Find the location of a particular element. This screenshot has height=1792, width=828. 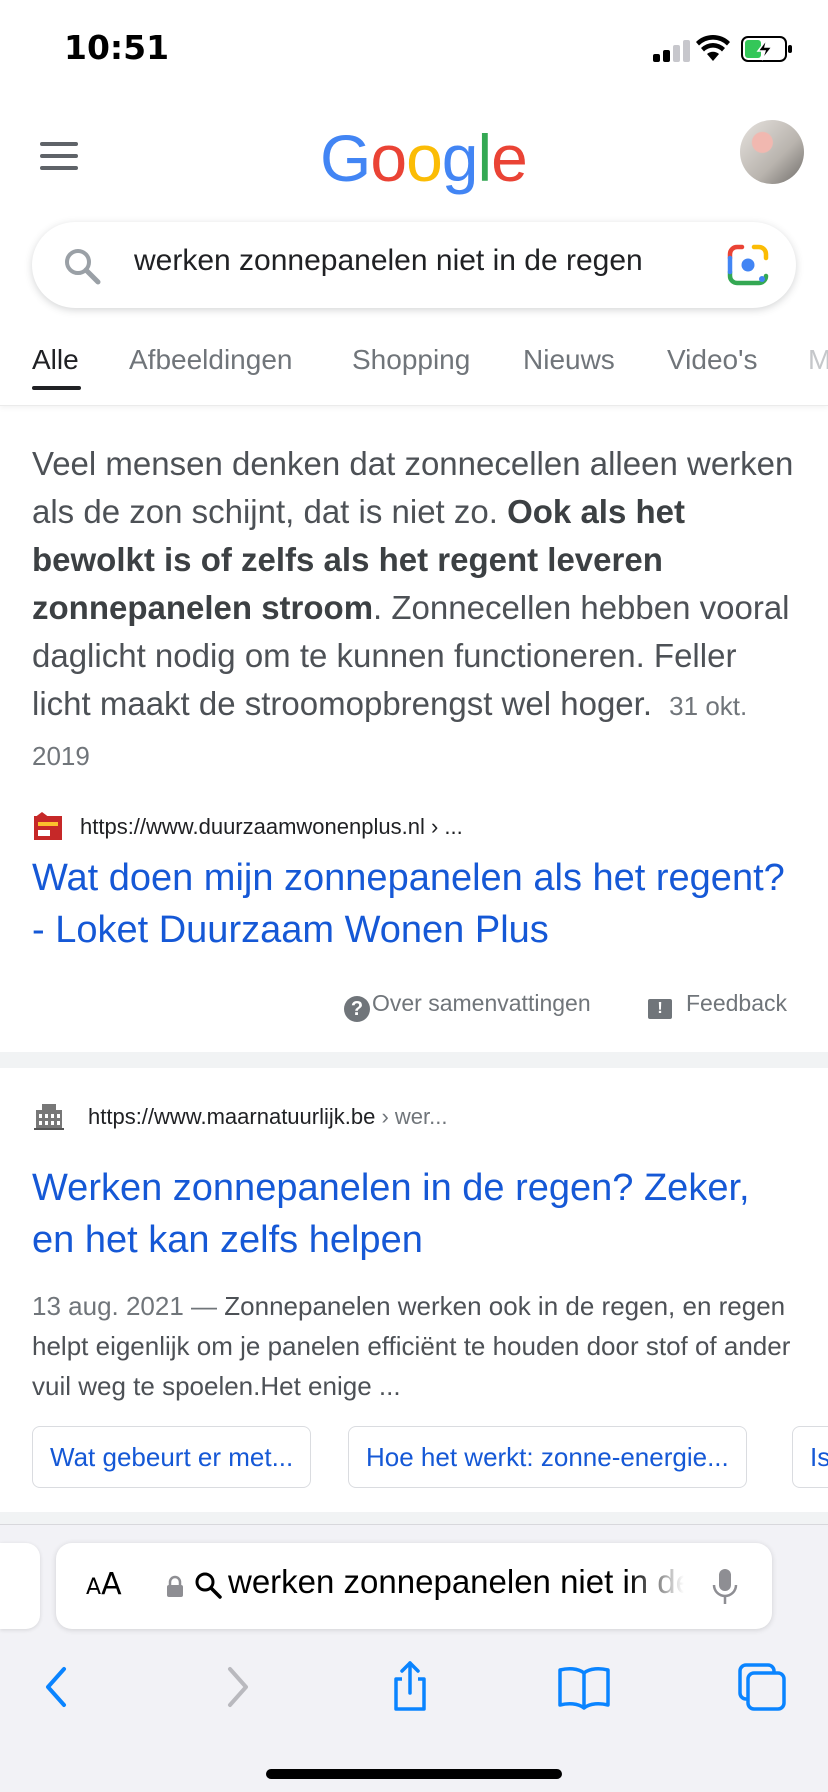

sitelink-chip: Is is located at coordinates (810, 1457).